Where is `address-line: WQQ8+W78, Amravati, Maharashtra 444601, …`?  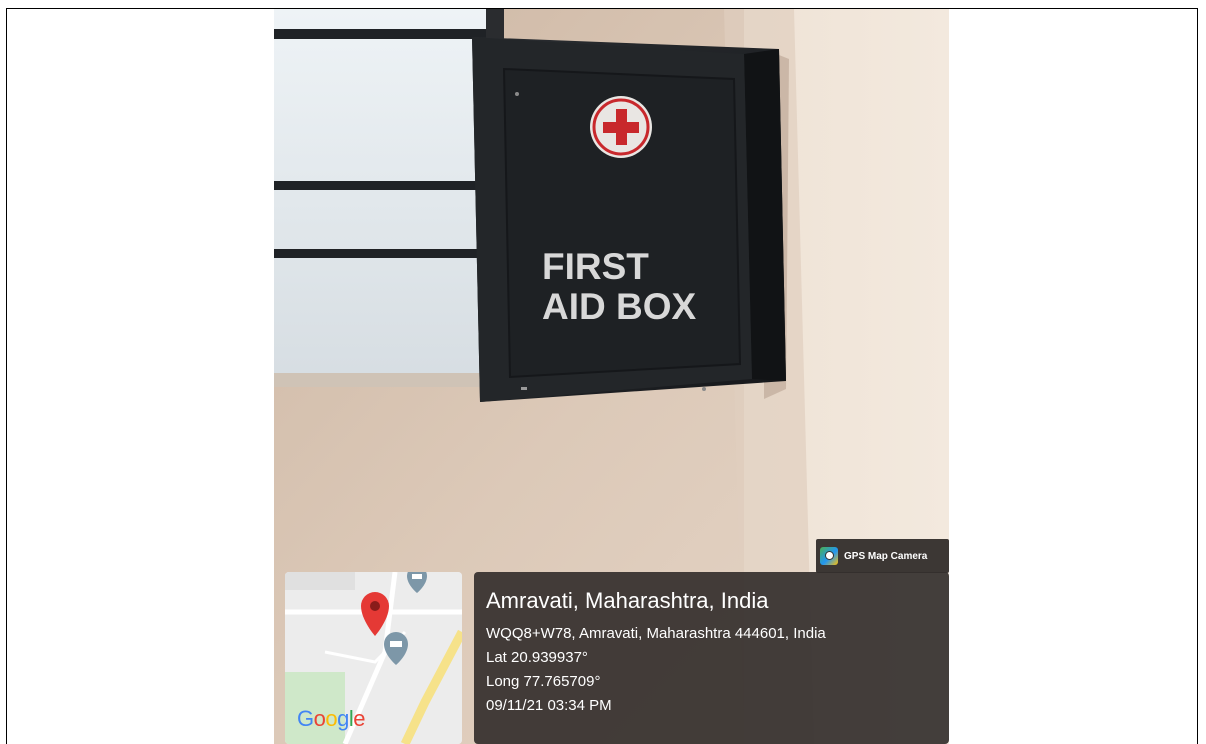
address-line: WQQ8+W78, Amravati, Maharashtra 444601, … is located at coordinates (656, 633).